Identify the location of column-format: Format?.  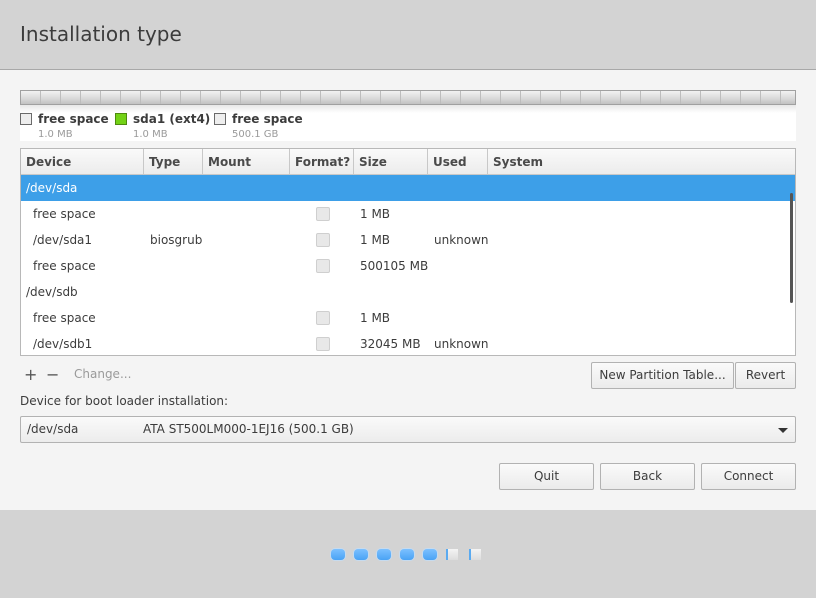
(322, 162).